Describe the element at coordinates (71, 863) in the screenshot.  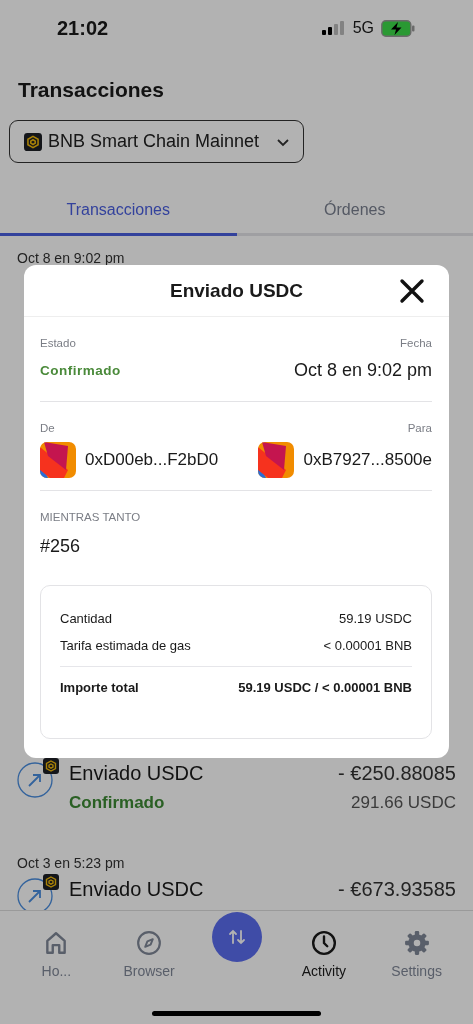
I see `date-heading: Oct 3 en 5:23 pm` at that location.